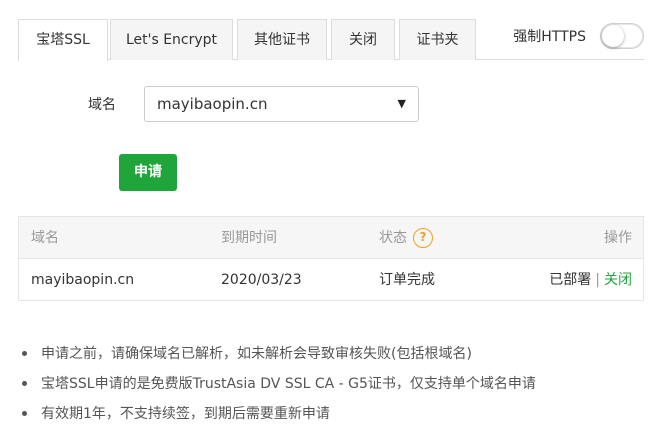  Describe the element at coordinates (331, 280) in the screenshot. I see `table-row: mayibaopin.cn 2020/03/23 订单完成 已部署 | 关闭` at that location.